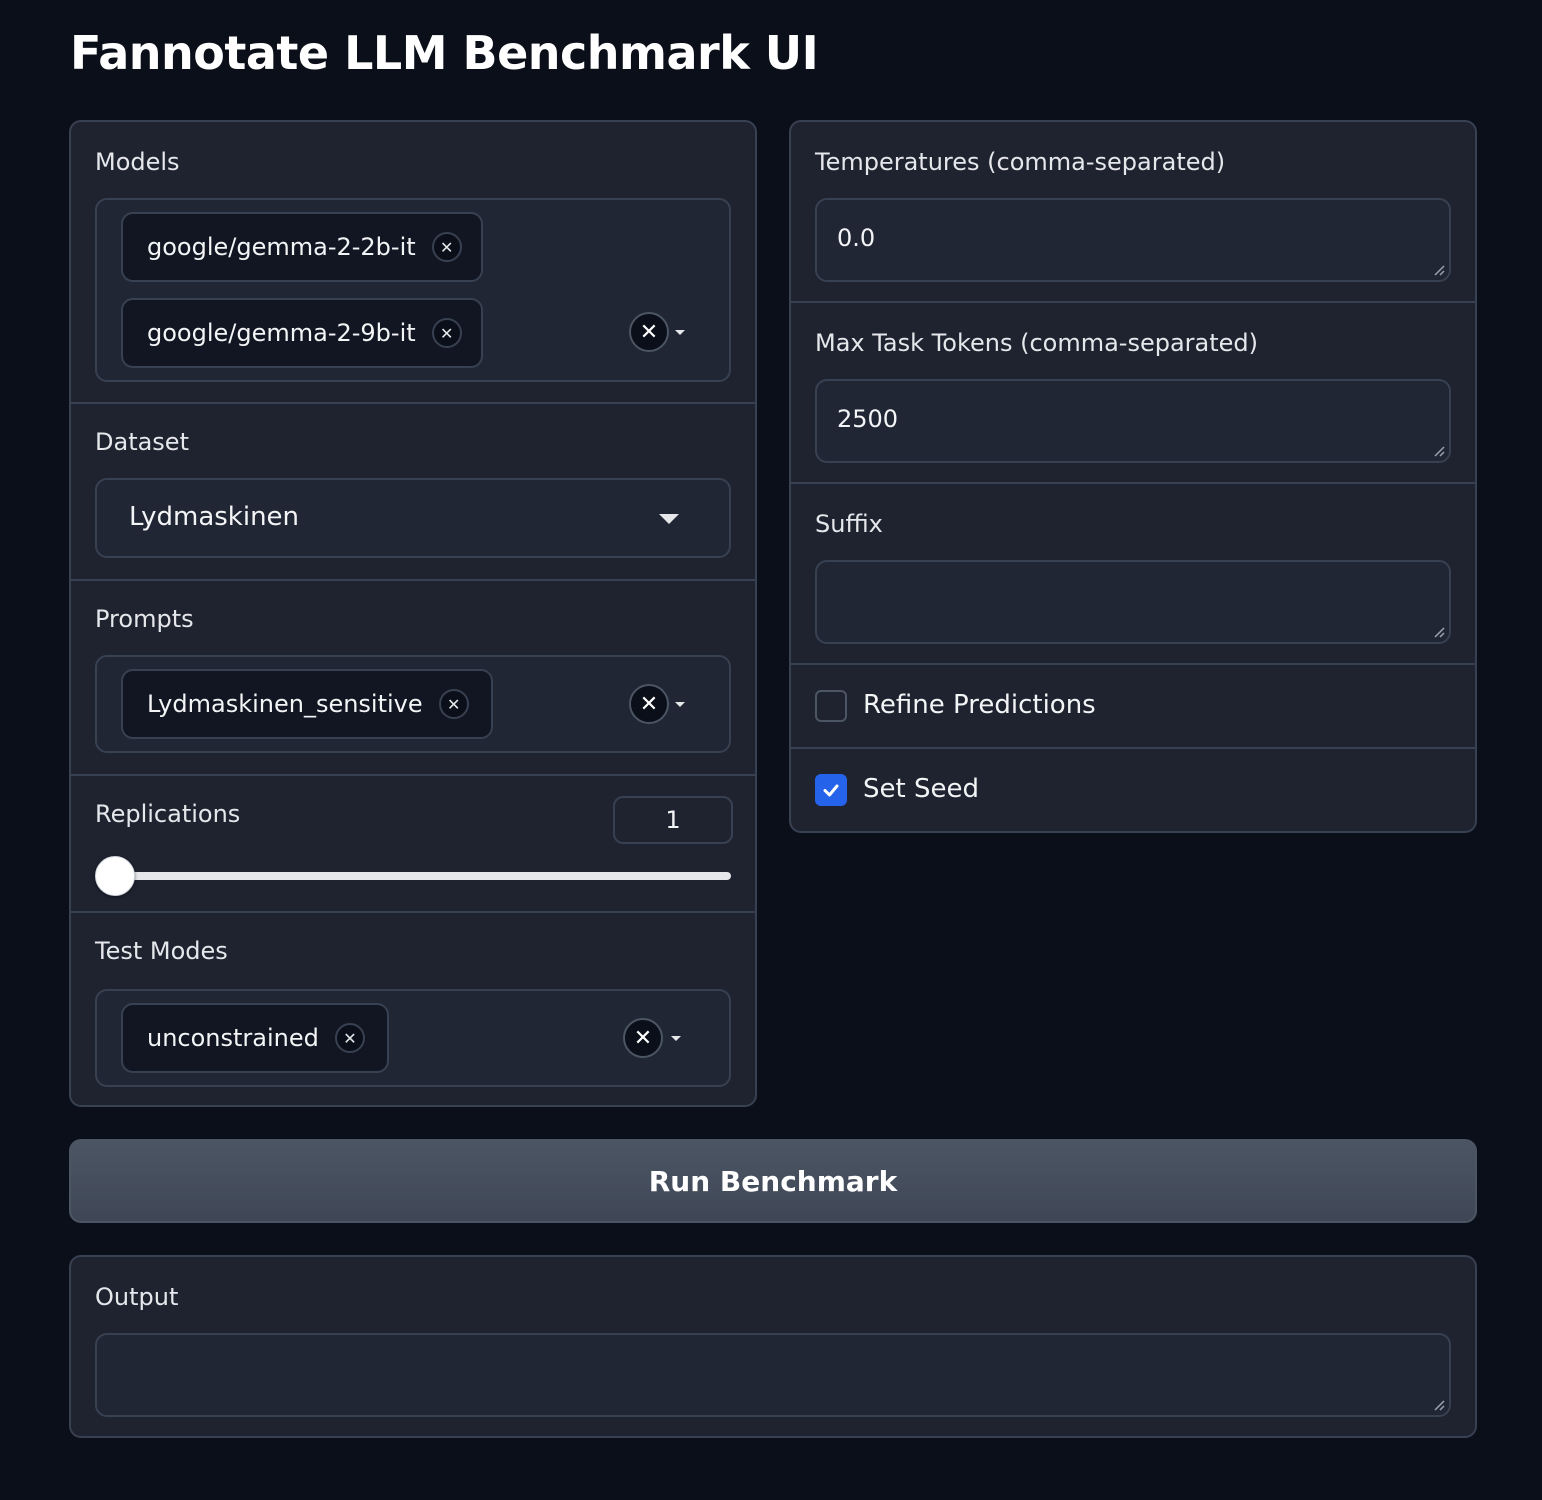 The width and height of the screenshot is (1542, 1500). What do you see at coordinates (285, 704) in the screenshot?
I see `prompt-chip-label: Lydmaskinen_sensitive` at bounding box center [285, 704].